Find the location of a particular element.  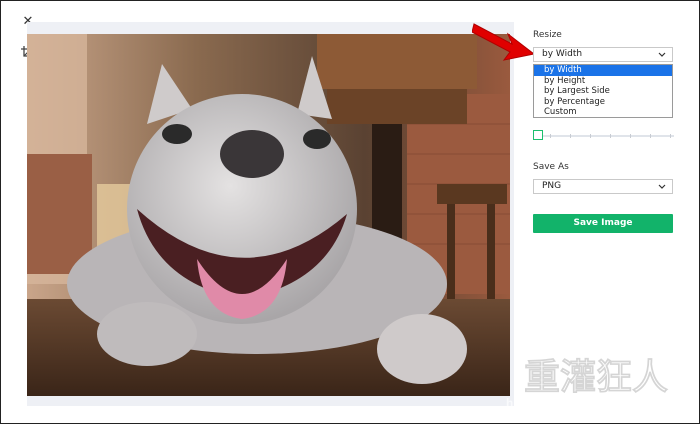

format-select-value: PNG is located at coordinates (552, 186).